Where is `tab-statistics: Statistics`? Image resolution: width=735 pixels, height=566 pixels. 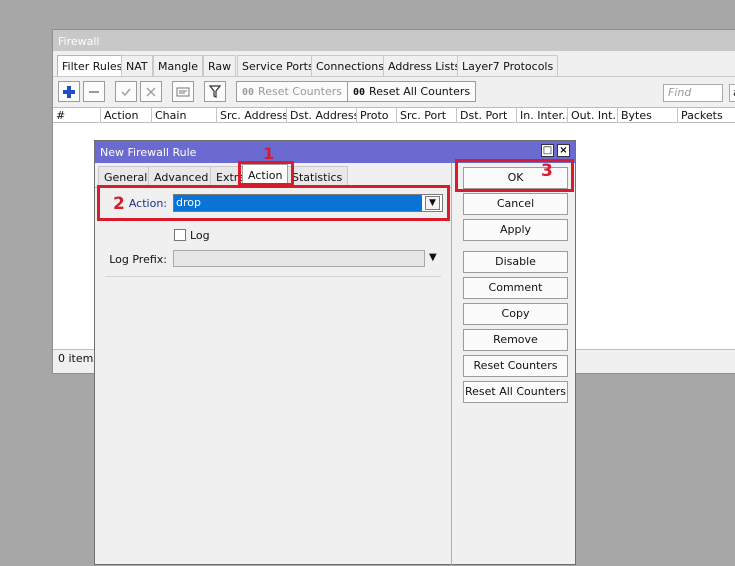
tab-statistics: Statistics is located at coordinates (317, 176).